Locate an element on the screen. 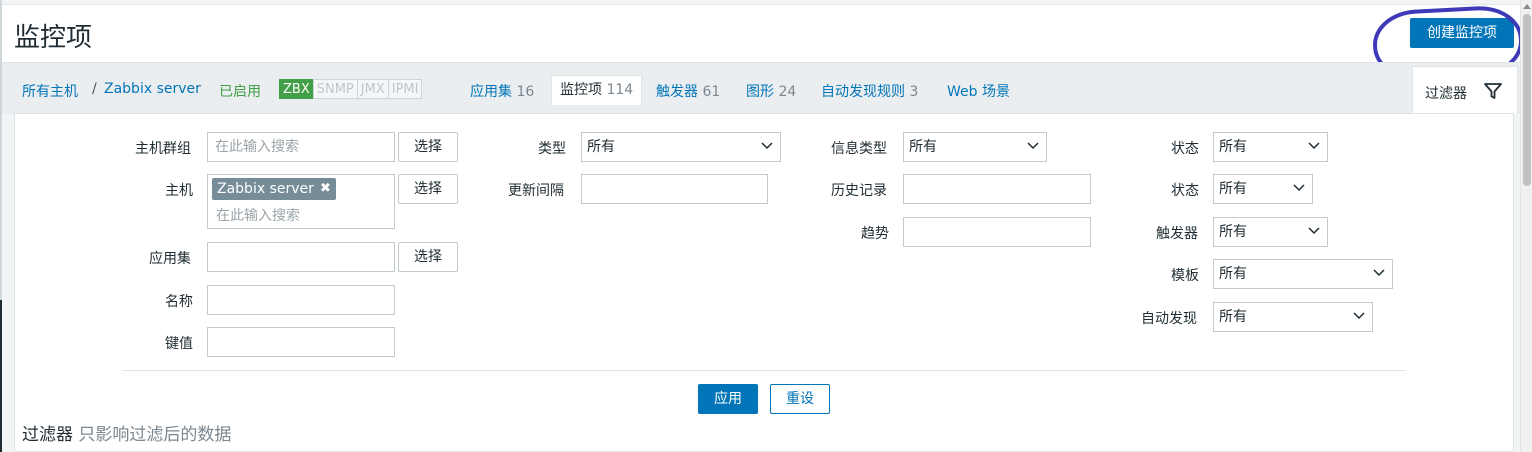 This screenshot has width=1532, height=452. filter-tab-label: 过滤器 is located at coordinates (1446, 94).